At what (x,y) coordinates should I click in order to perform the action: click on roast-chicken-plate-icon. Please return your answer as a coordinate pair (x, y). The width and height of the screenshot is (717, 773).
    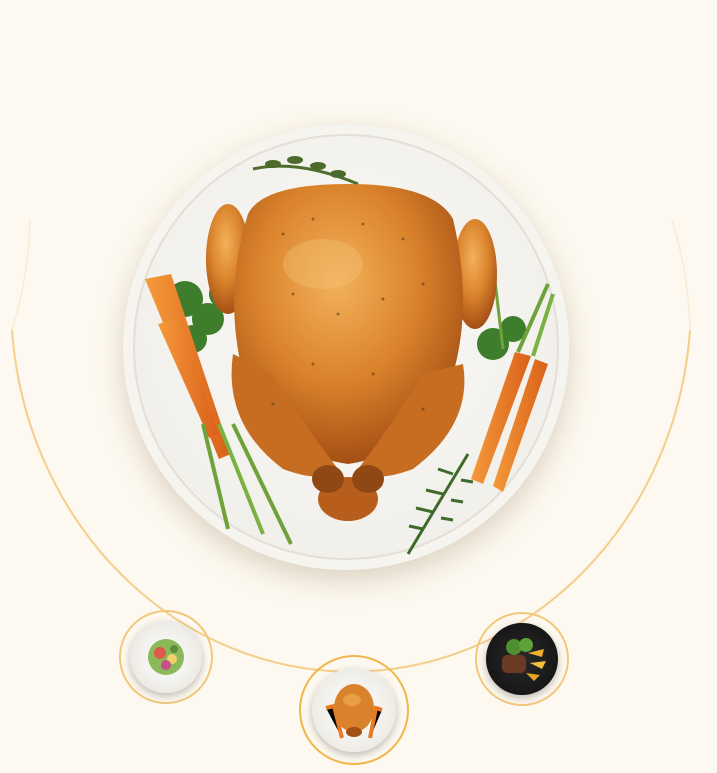
    Looking at the image, I should click on (354, 710).